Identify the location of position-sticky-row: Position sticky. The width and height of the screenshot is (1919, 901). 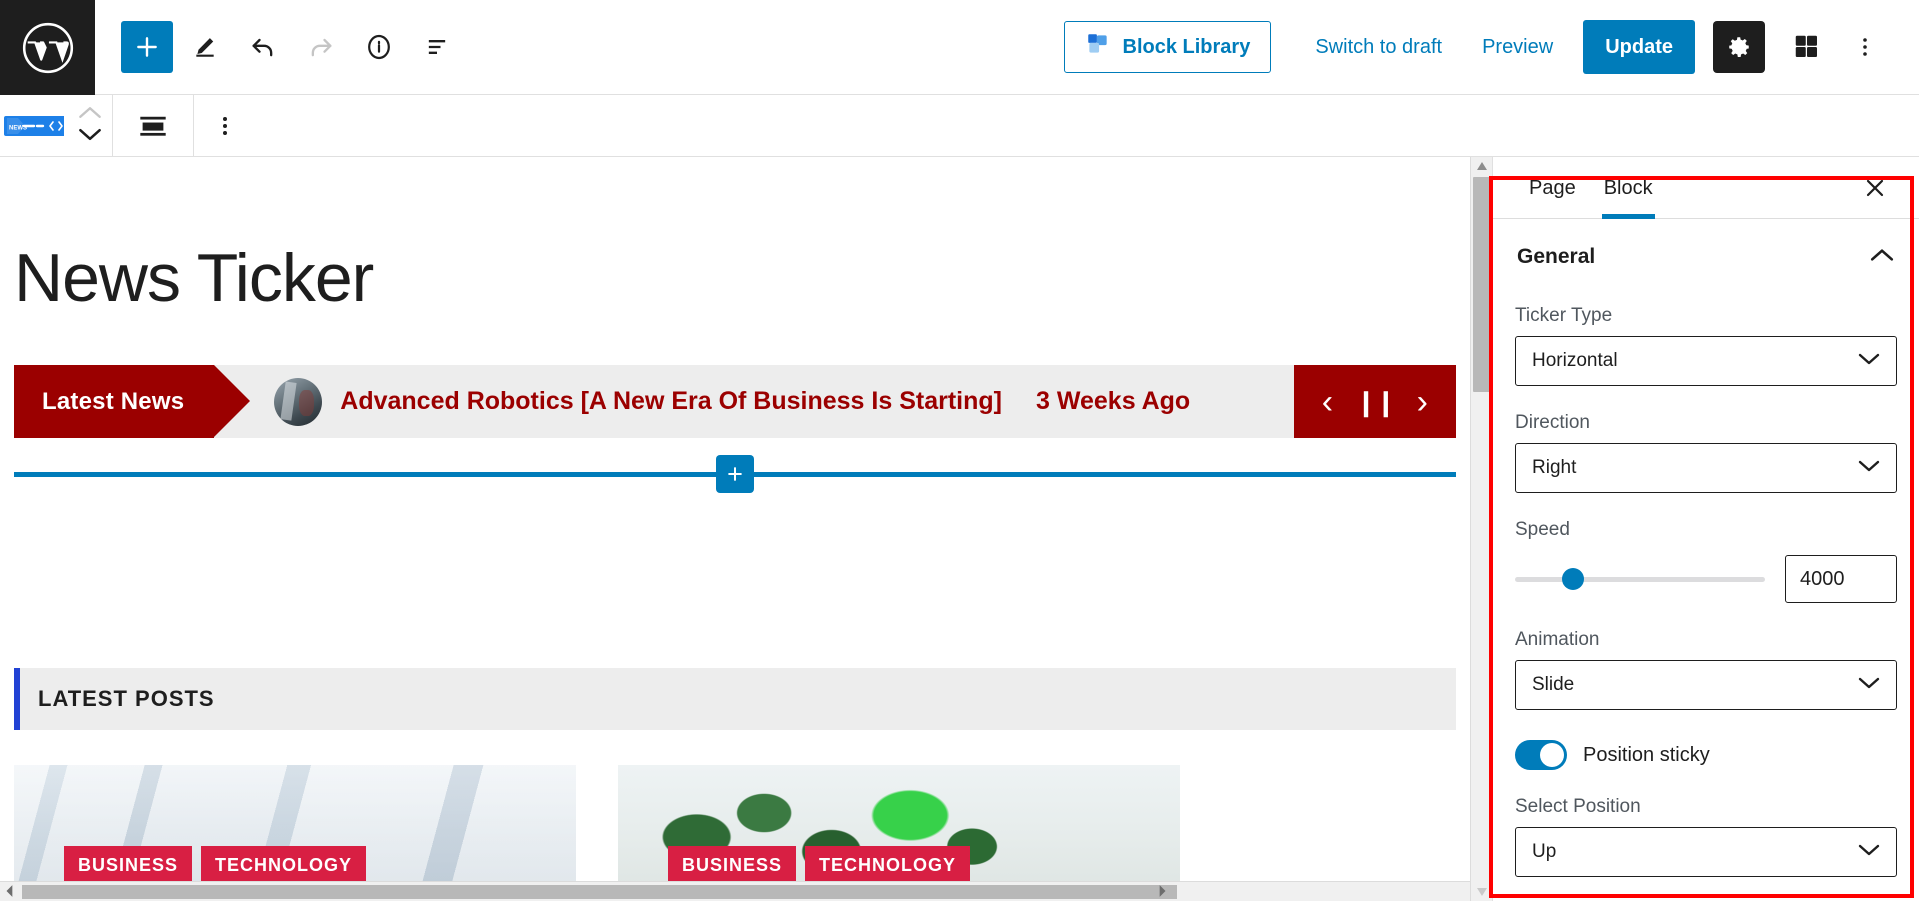
(1706, 755).